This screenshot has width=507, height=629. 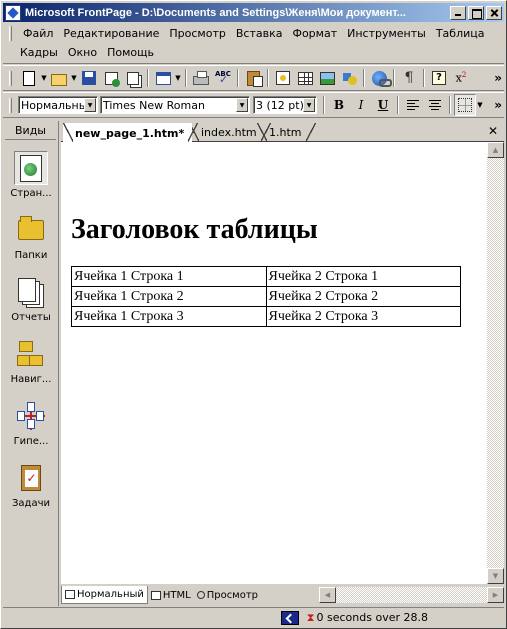 I want to click on menu-table: Таблица, so click(x=460, y=33).